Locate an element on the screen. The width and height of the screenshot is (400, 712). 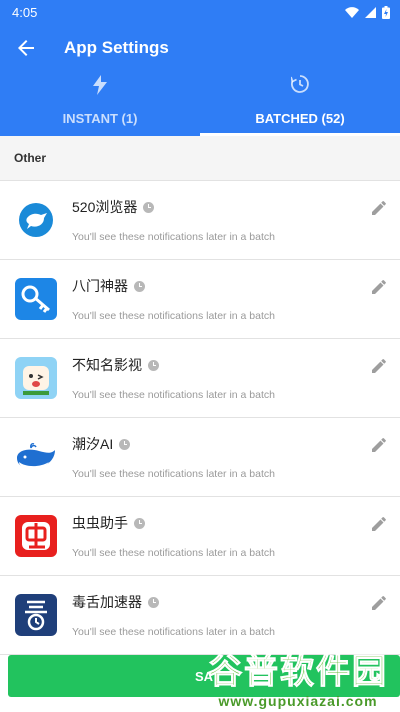
app-name: 虫虫助手 is located at coordinates (100, 523).